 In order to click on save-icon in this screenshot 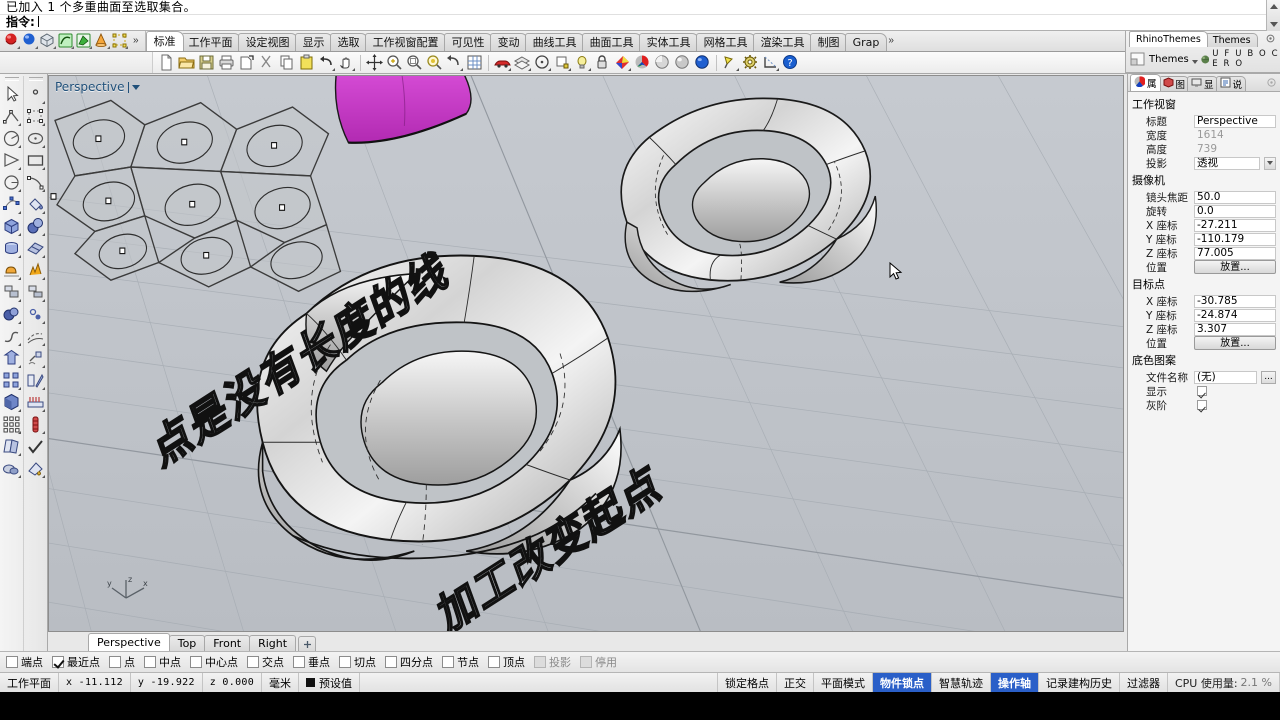, I will do `click(206, 62)`.